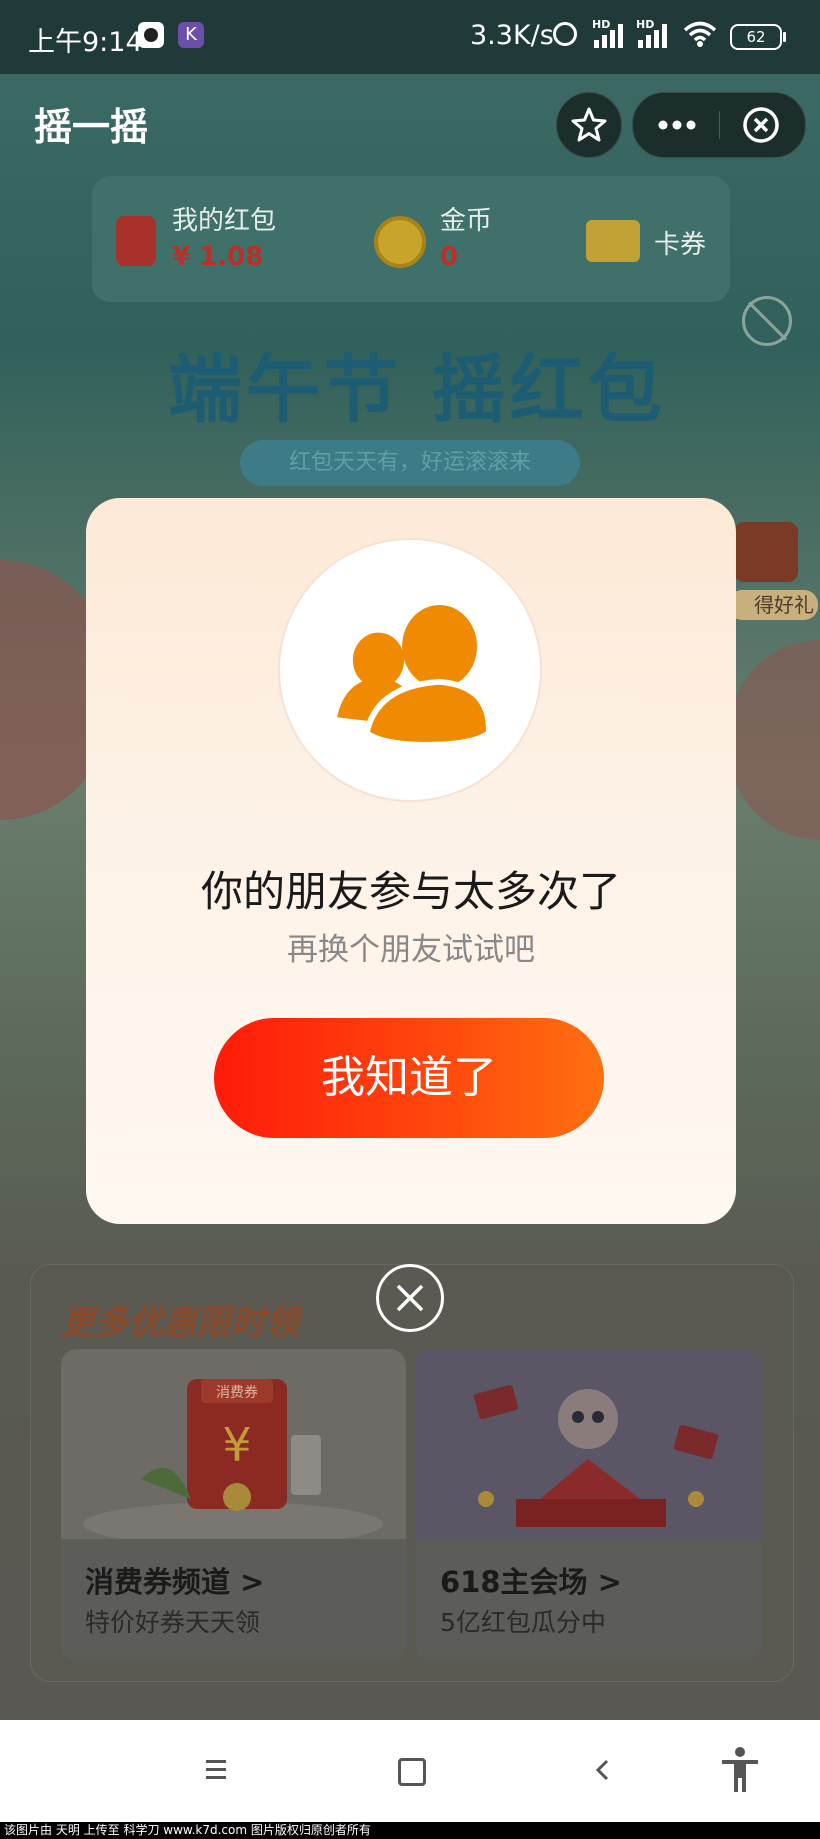 Image resolution: width=820 pixels, height=1839 pixels. What do you see at coordinates (409, 1078) in the screenshot?
I see `got-it-button: 我知道了` at bounding box center [409, 1078].